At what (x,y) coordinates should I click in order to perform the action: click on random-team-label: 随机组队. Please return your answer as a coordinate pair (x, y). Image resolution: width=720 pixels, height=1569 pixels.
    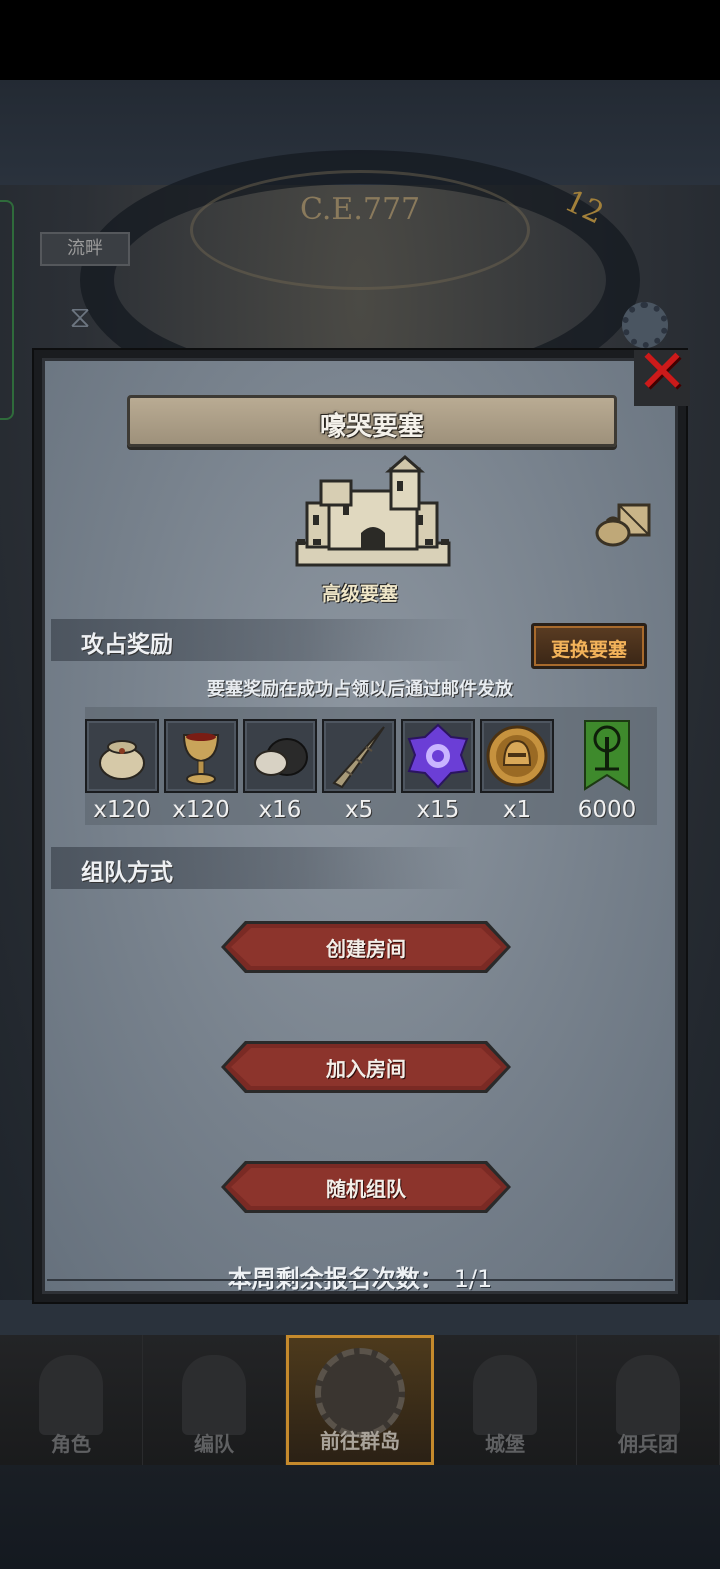
    Looking at the image, I should click on (366, 1189).